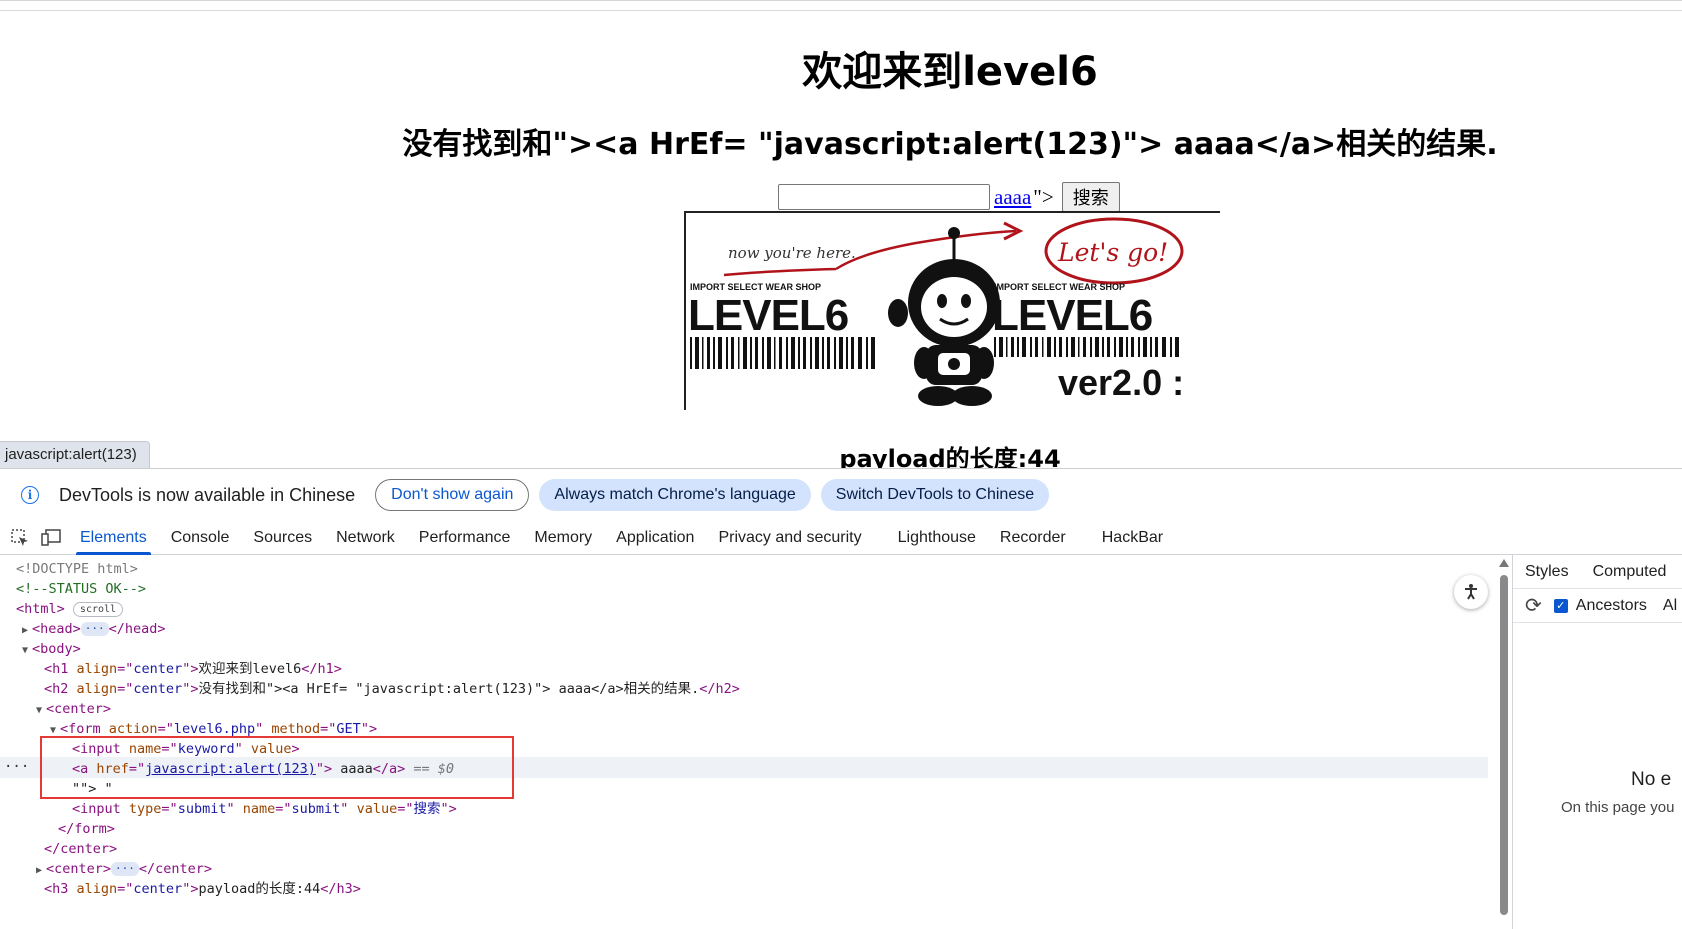 This screenshot has width=1682, height=929. I want to click on dom-line-center: ▼ <center>, so click(73, 709).